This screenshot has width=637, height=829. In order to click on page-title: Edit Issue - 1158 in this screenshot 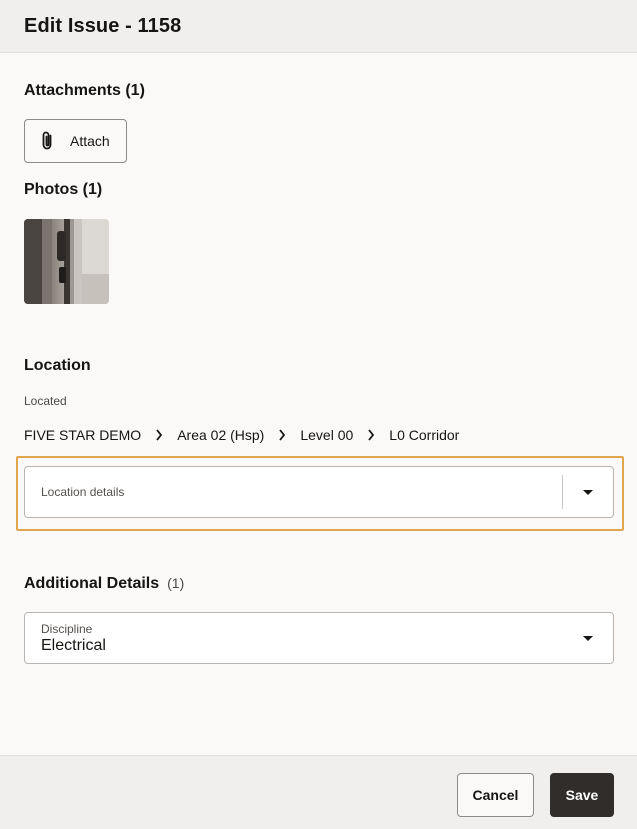, I will do `click(103, 25)`.